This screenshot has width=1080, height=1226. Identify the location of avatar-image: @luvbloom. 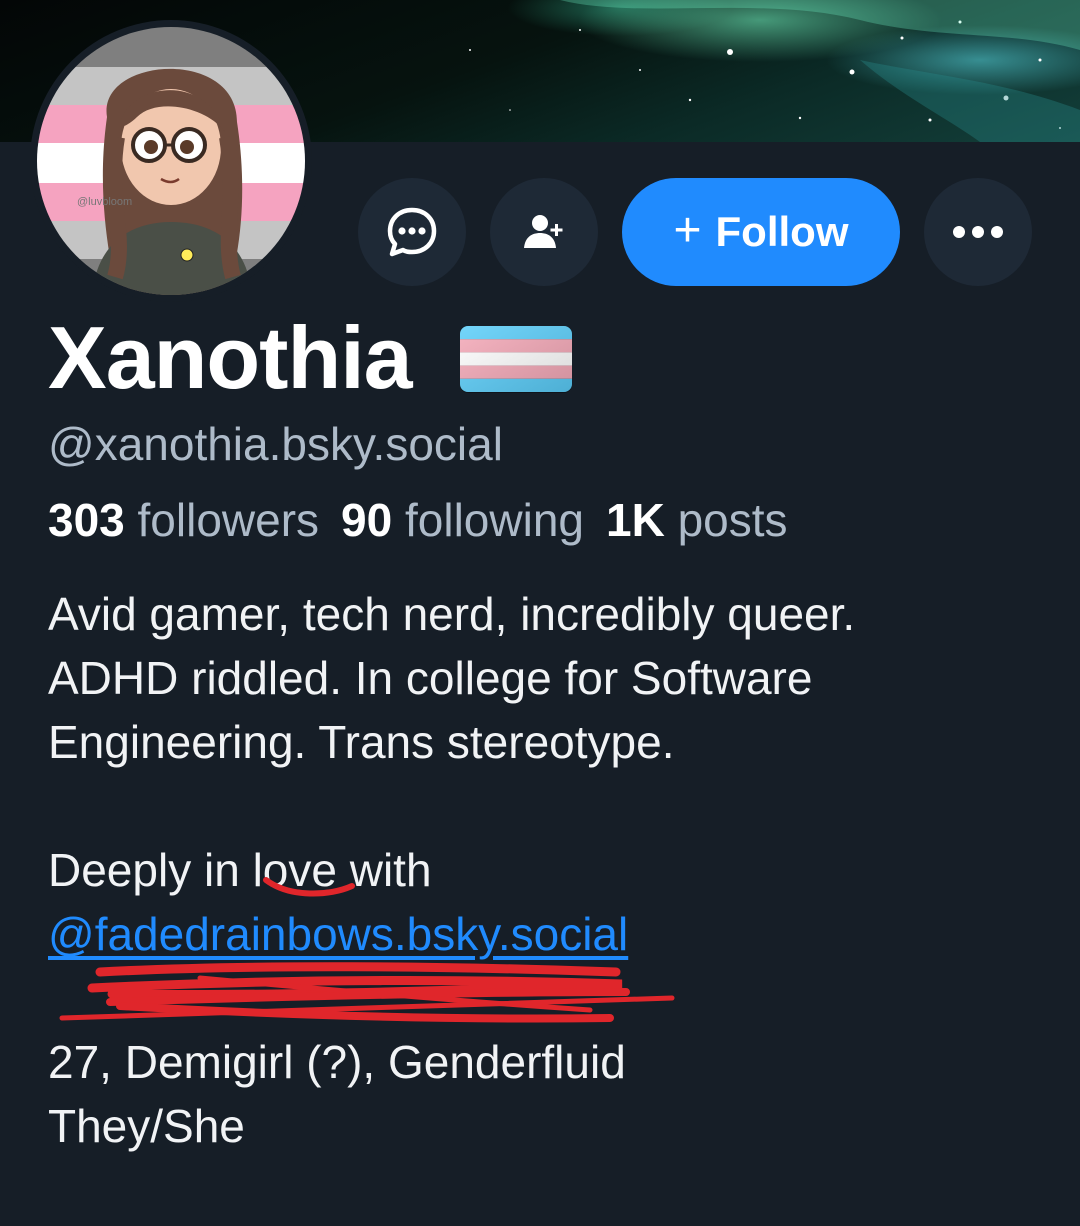
(171, 161).